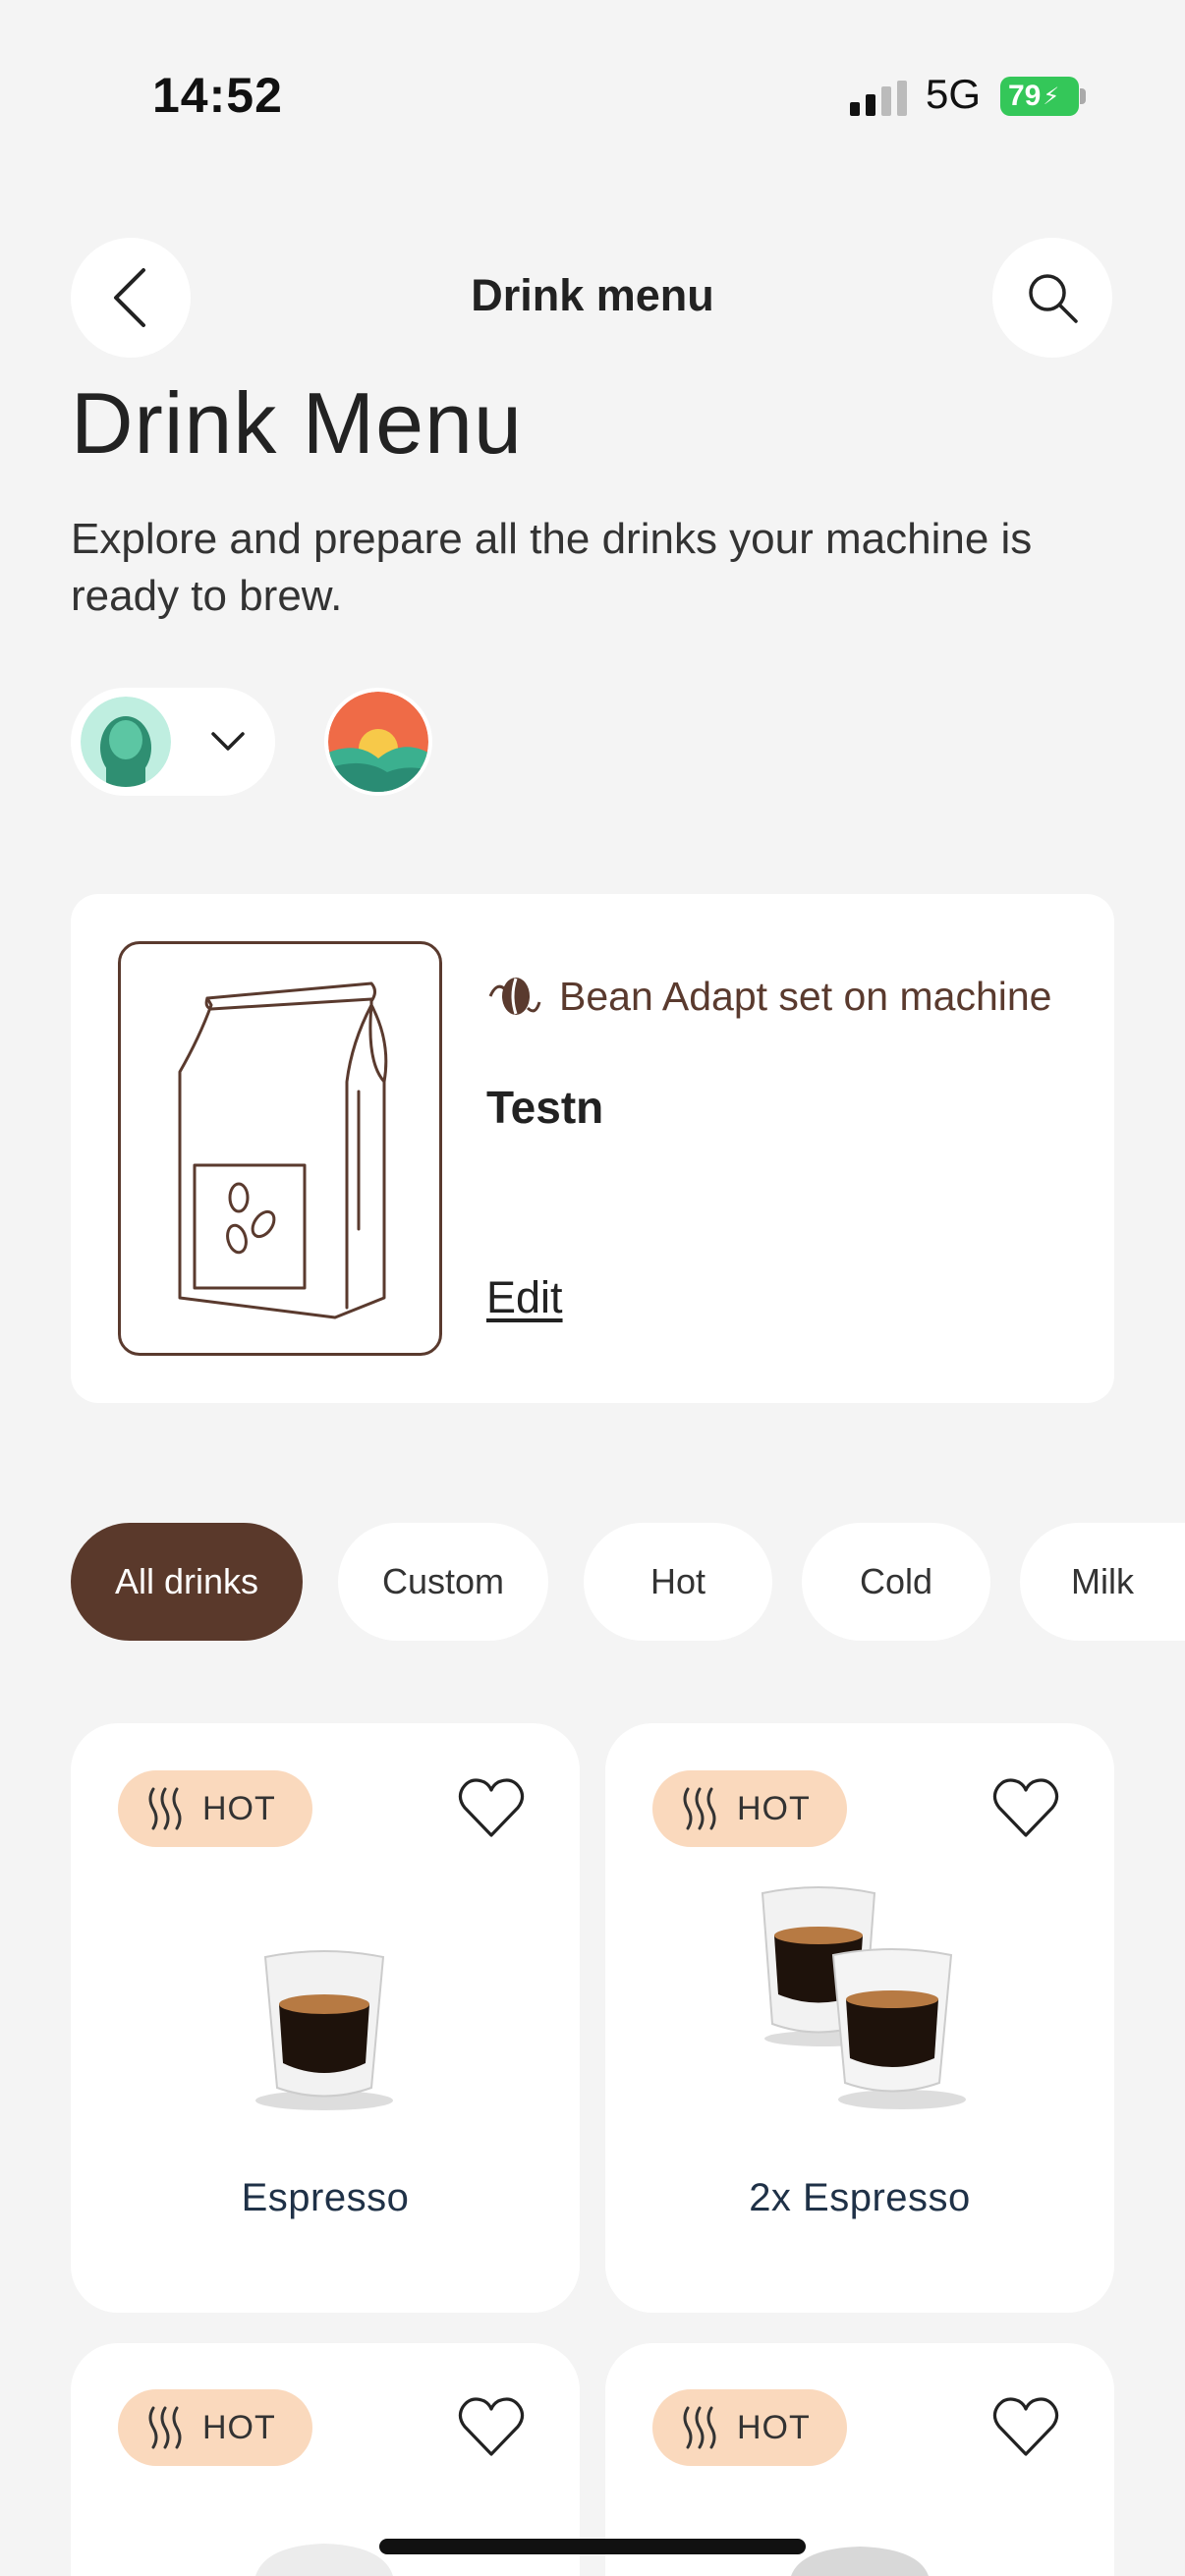 This screenshot has height=2576, width=1185. I want to click on drink-name: 2x Espresso, so click(860, 2197).